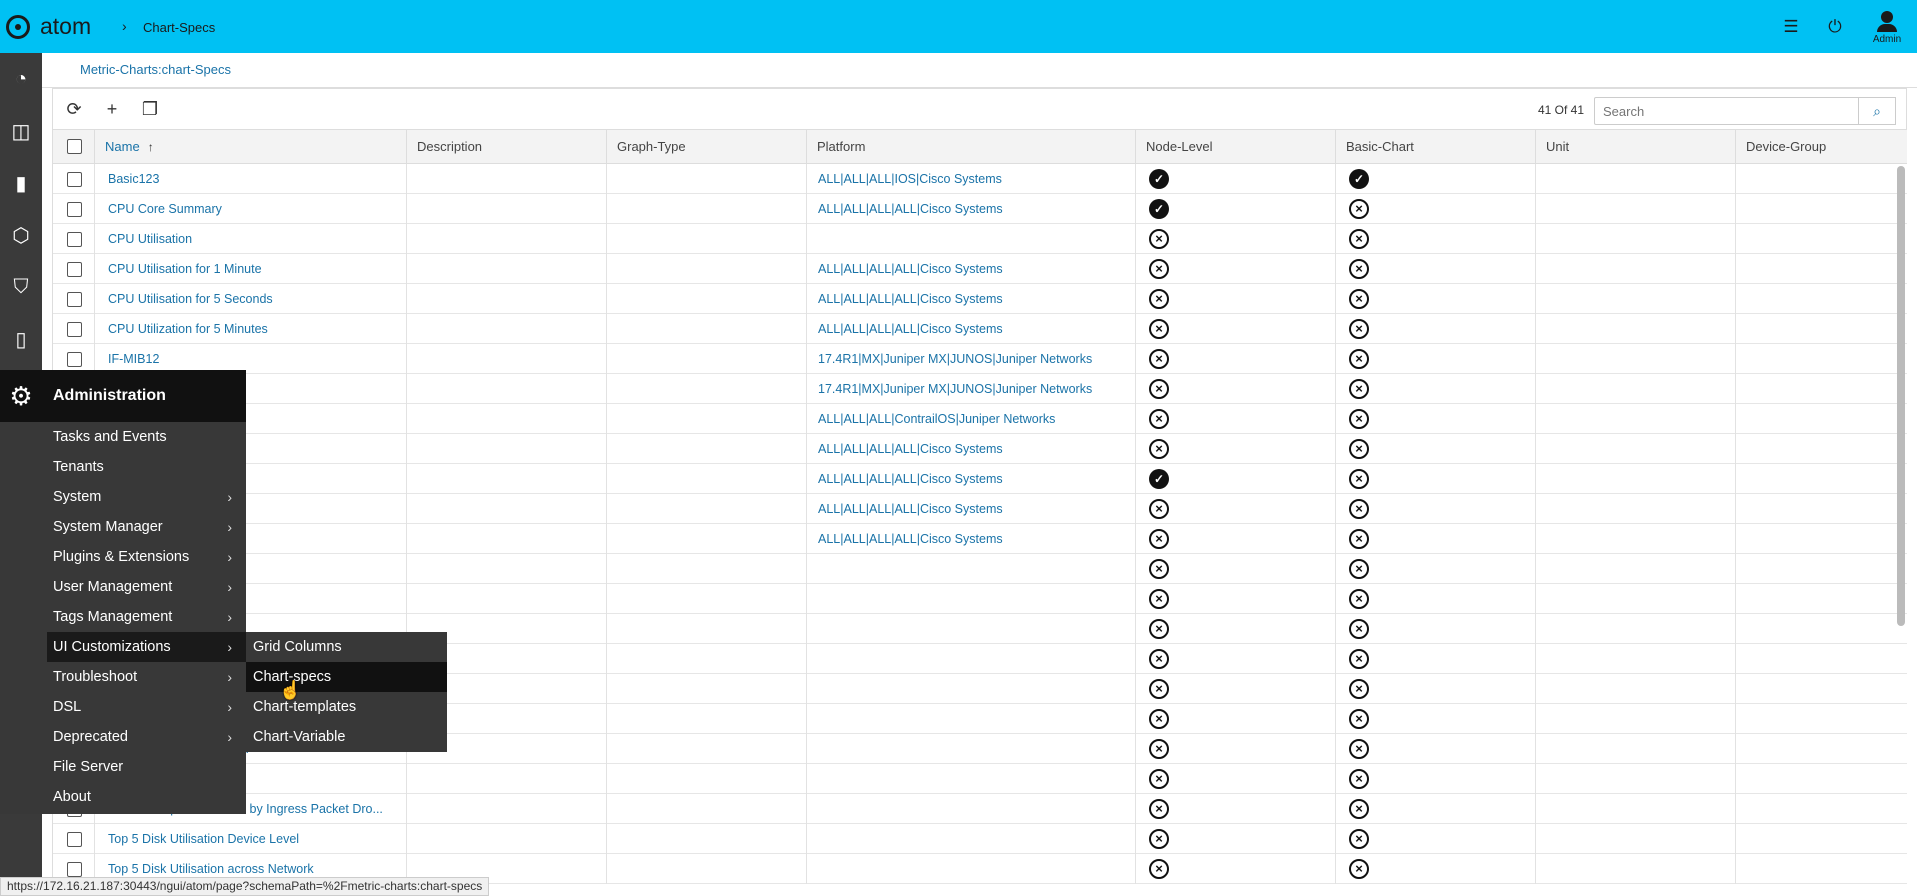  What do you see at coordinates (971, 147) in the screenshot?
I see `column-header-platform: Platform` at bounding box center [971, 147].